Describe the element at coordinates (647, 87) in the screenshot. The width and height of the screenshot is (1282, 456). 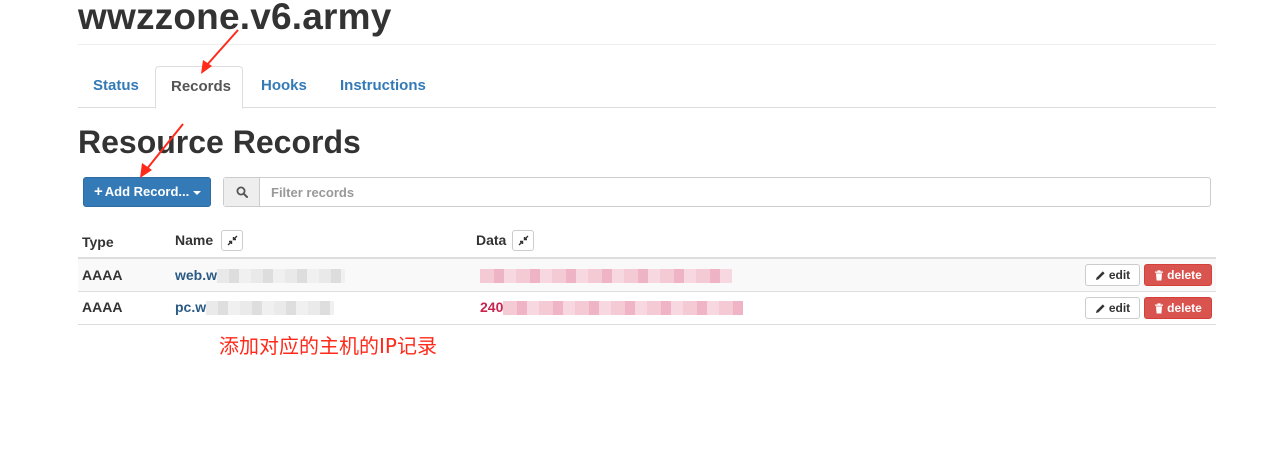
I see `tab-bar: Status Records Hooks Instructions` at that location.